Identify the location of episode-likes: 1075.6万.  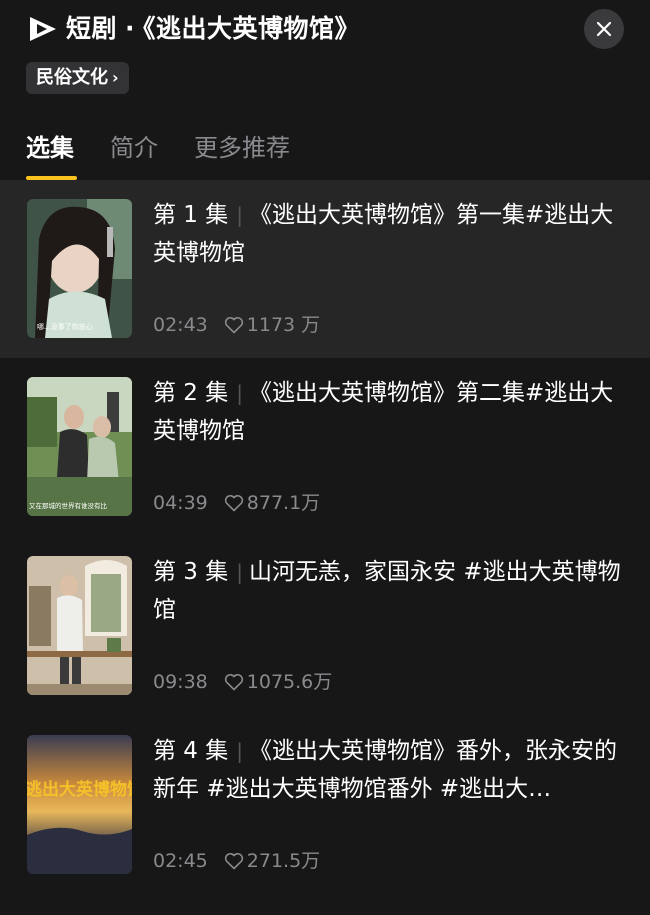
(278, 682).